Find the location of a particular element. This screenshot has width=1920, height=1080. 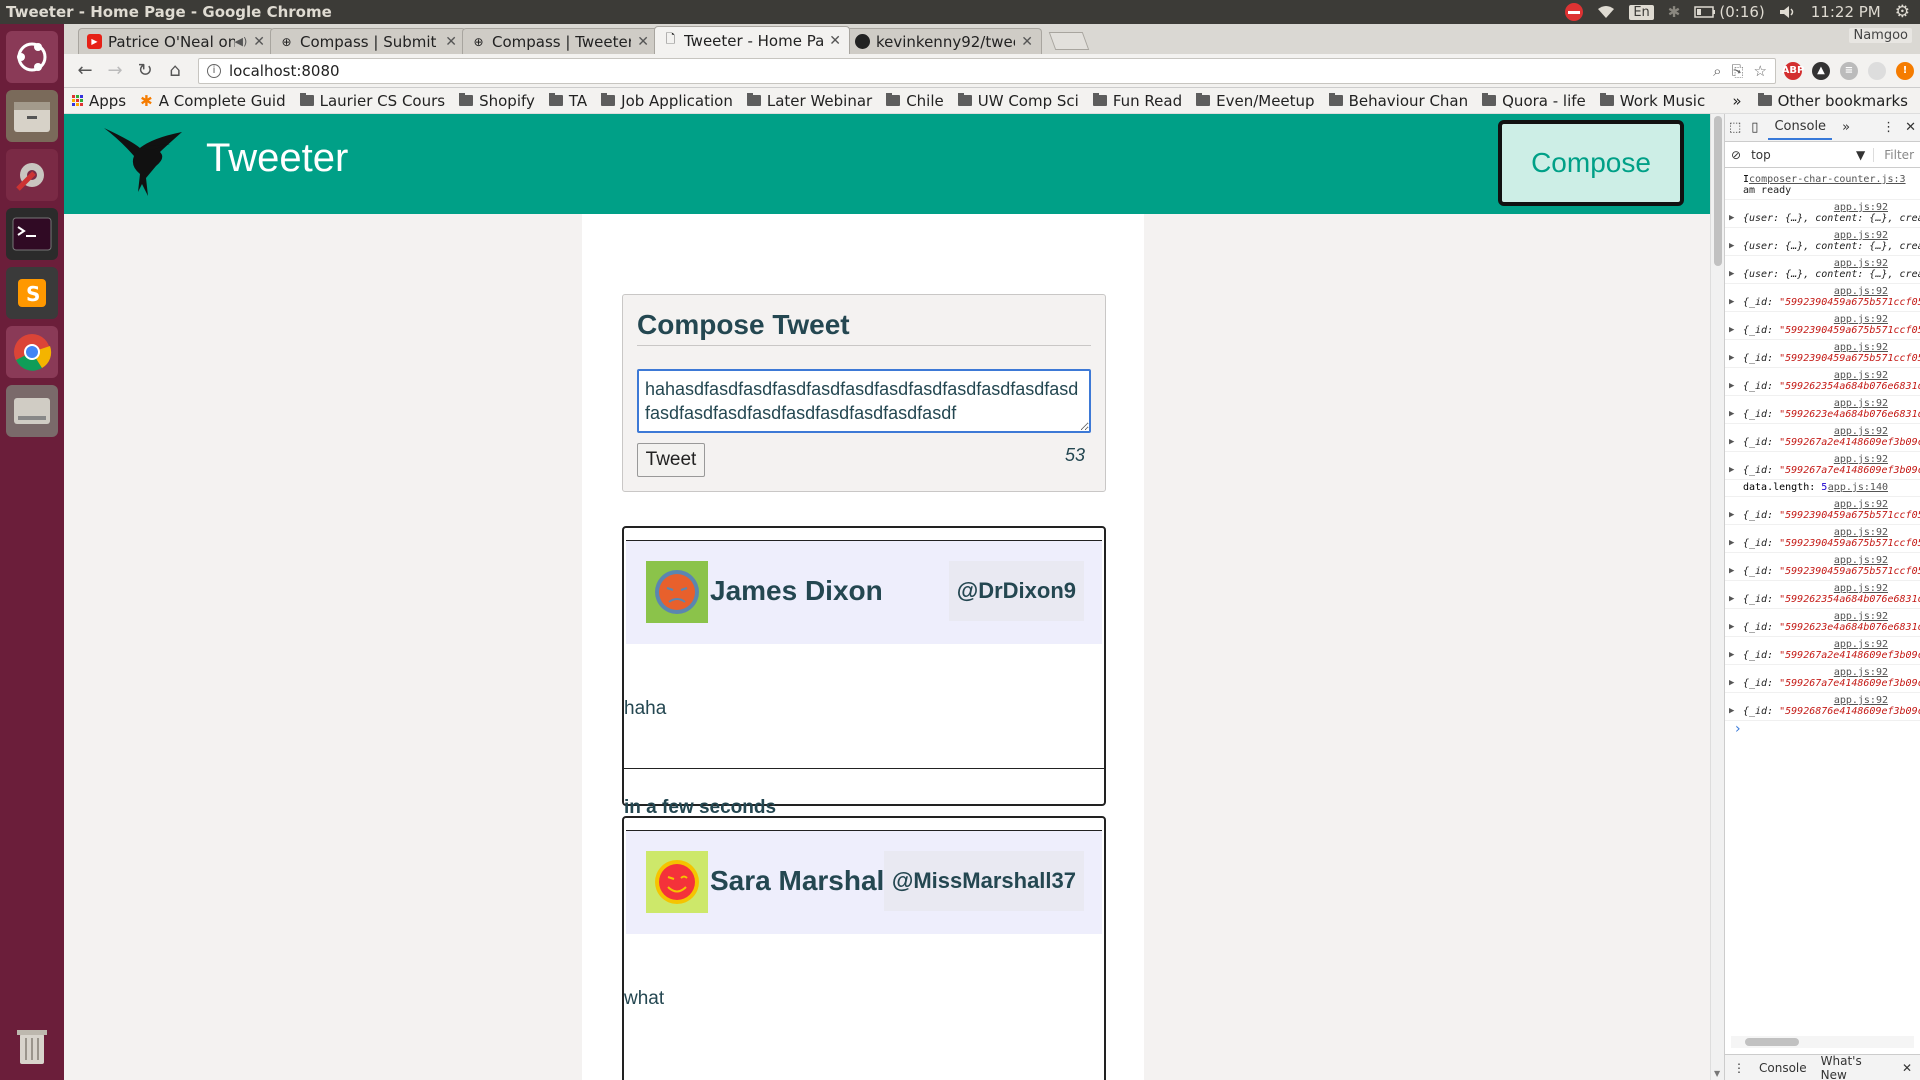

forward-arrow-icon: → is located at coordinates (115, 71).